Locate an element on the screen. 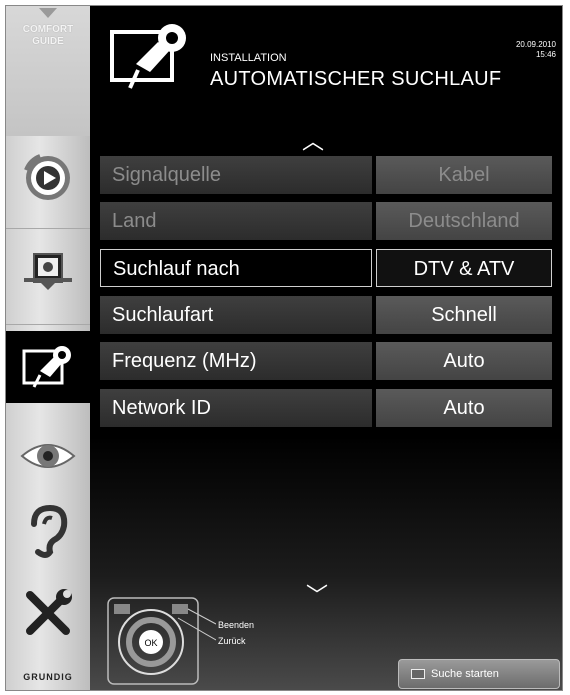  row-value: Deutschland is located at coordinates (464, 221).